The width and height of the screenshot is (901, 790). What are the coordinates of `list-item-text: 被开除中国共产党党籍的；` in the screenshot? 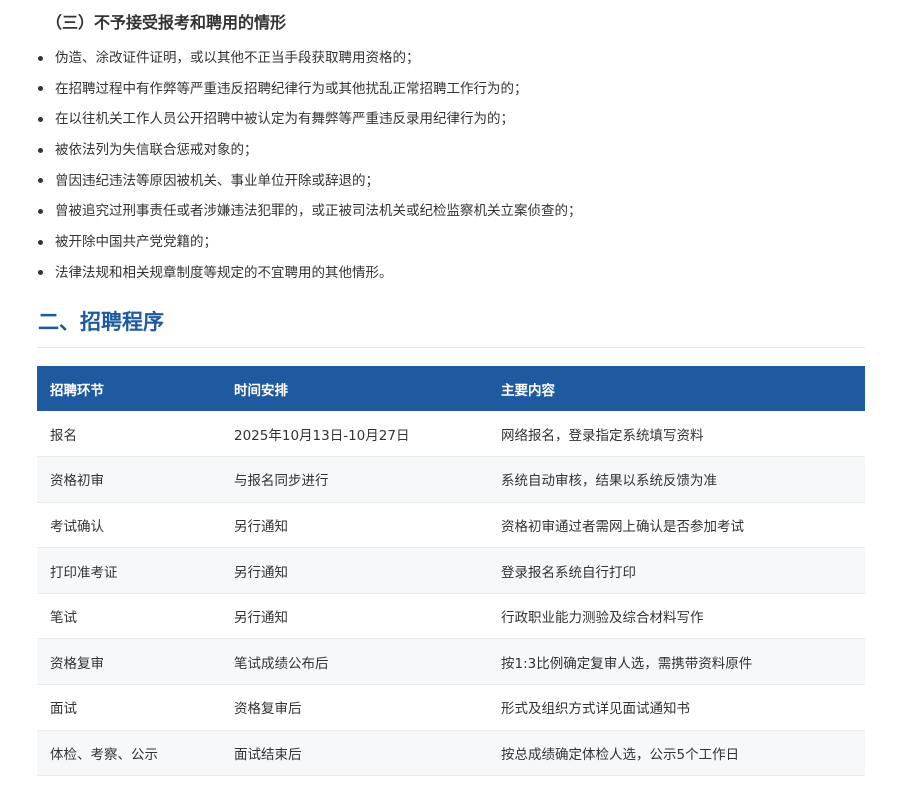 It's located at (136, 242).